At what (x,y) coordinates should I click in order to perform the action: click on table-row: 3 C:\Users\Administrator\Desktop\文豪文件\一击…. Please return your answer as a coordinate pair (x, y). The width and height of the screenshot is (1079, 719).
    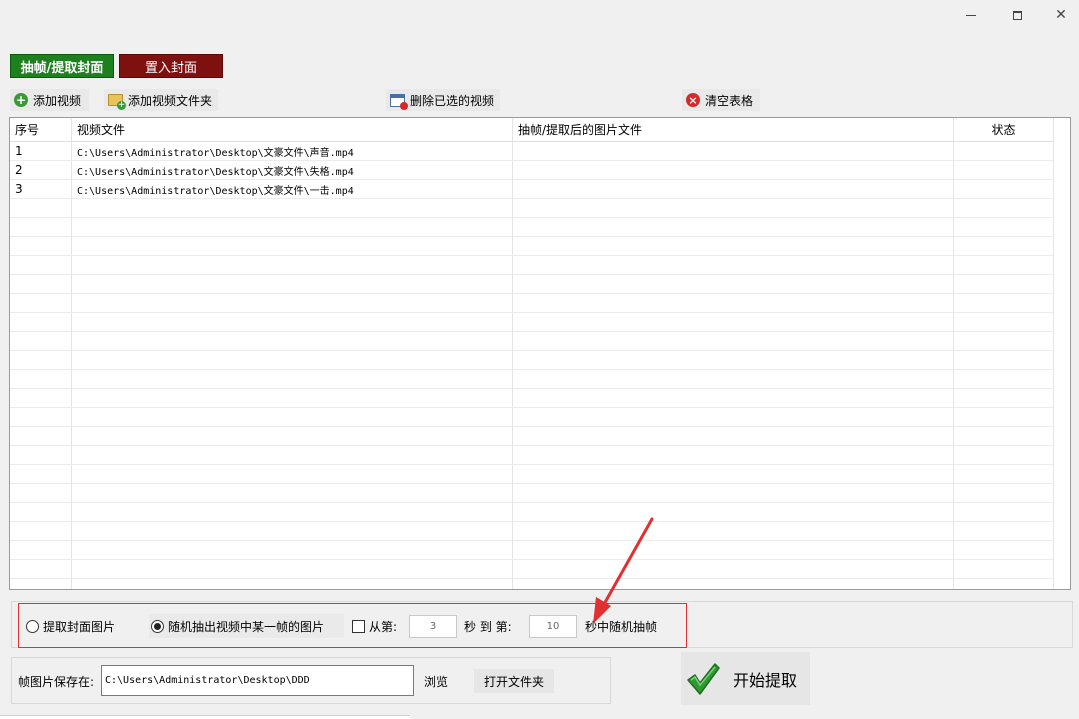
    Looking at the image, I should click on (532, 189).